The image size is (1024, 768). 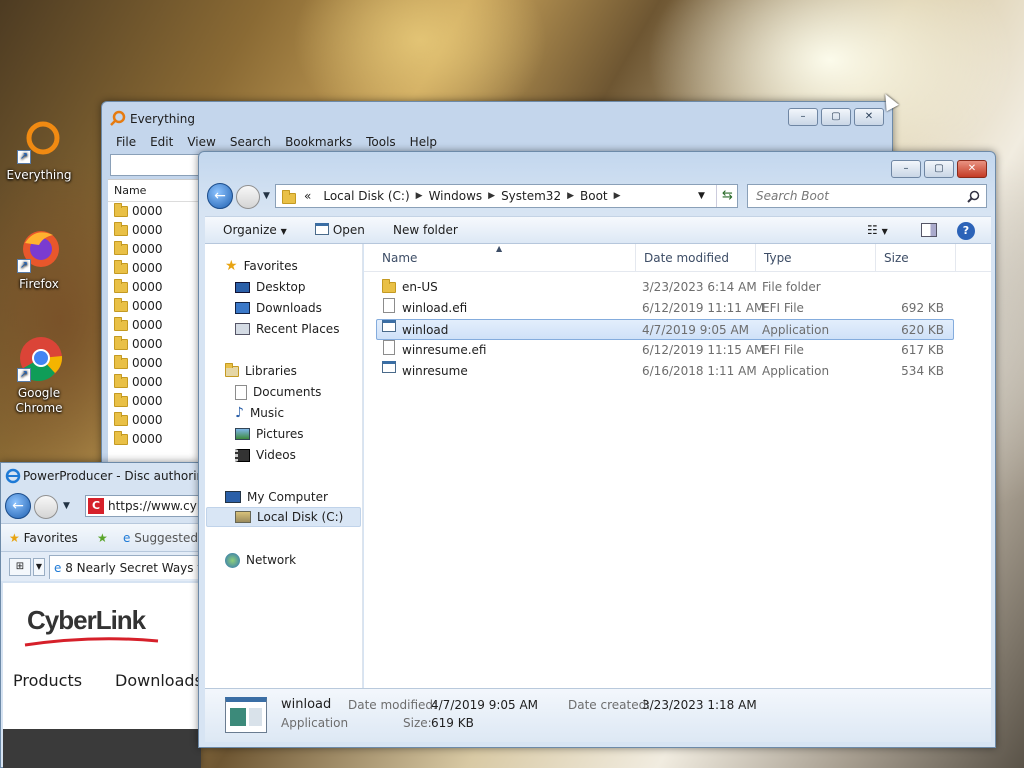 I want to click on nav-downloads-link: Downloads, so click(x=159, y=680).